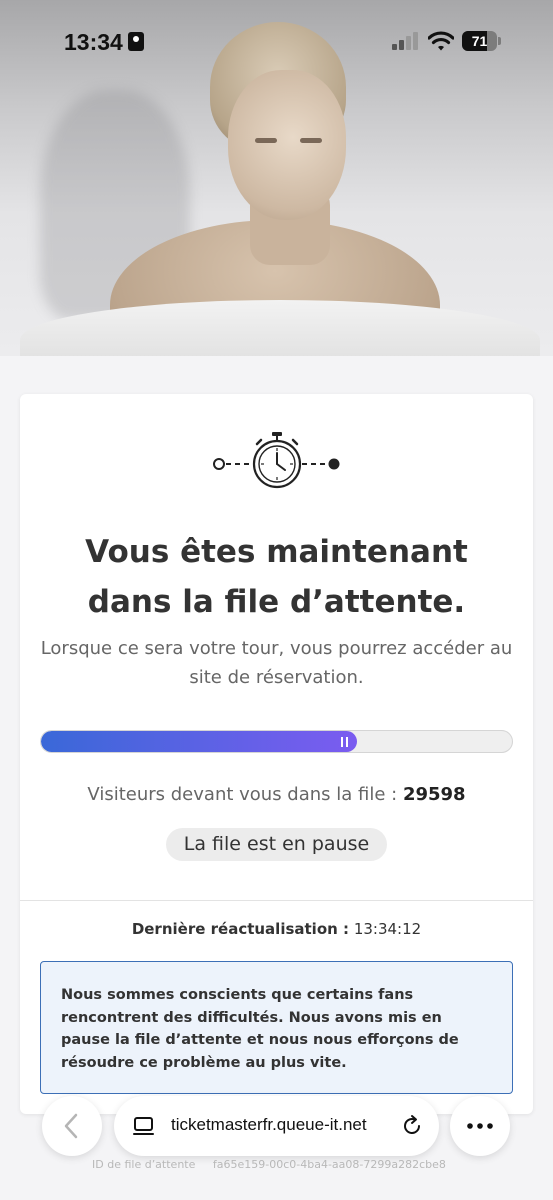 The width and height of the screenshot is (553, 1200). I want to click on url-text: ticketmasterfr.queue-it.net, so click(269, 1124).